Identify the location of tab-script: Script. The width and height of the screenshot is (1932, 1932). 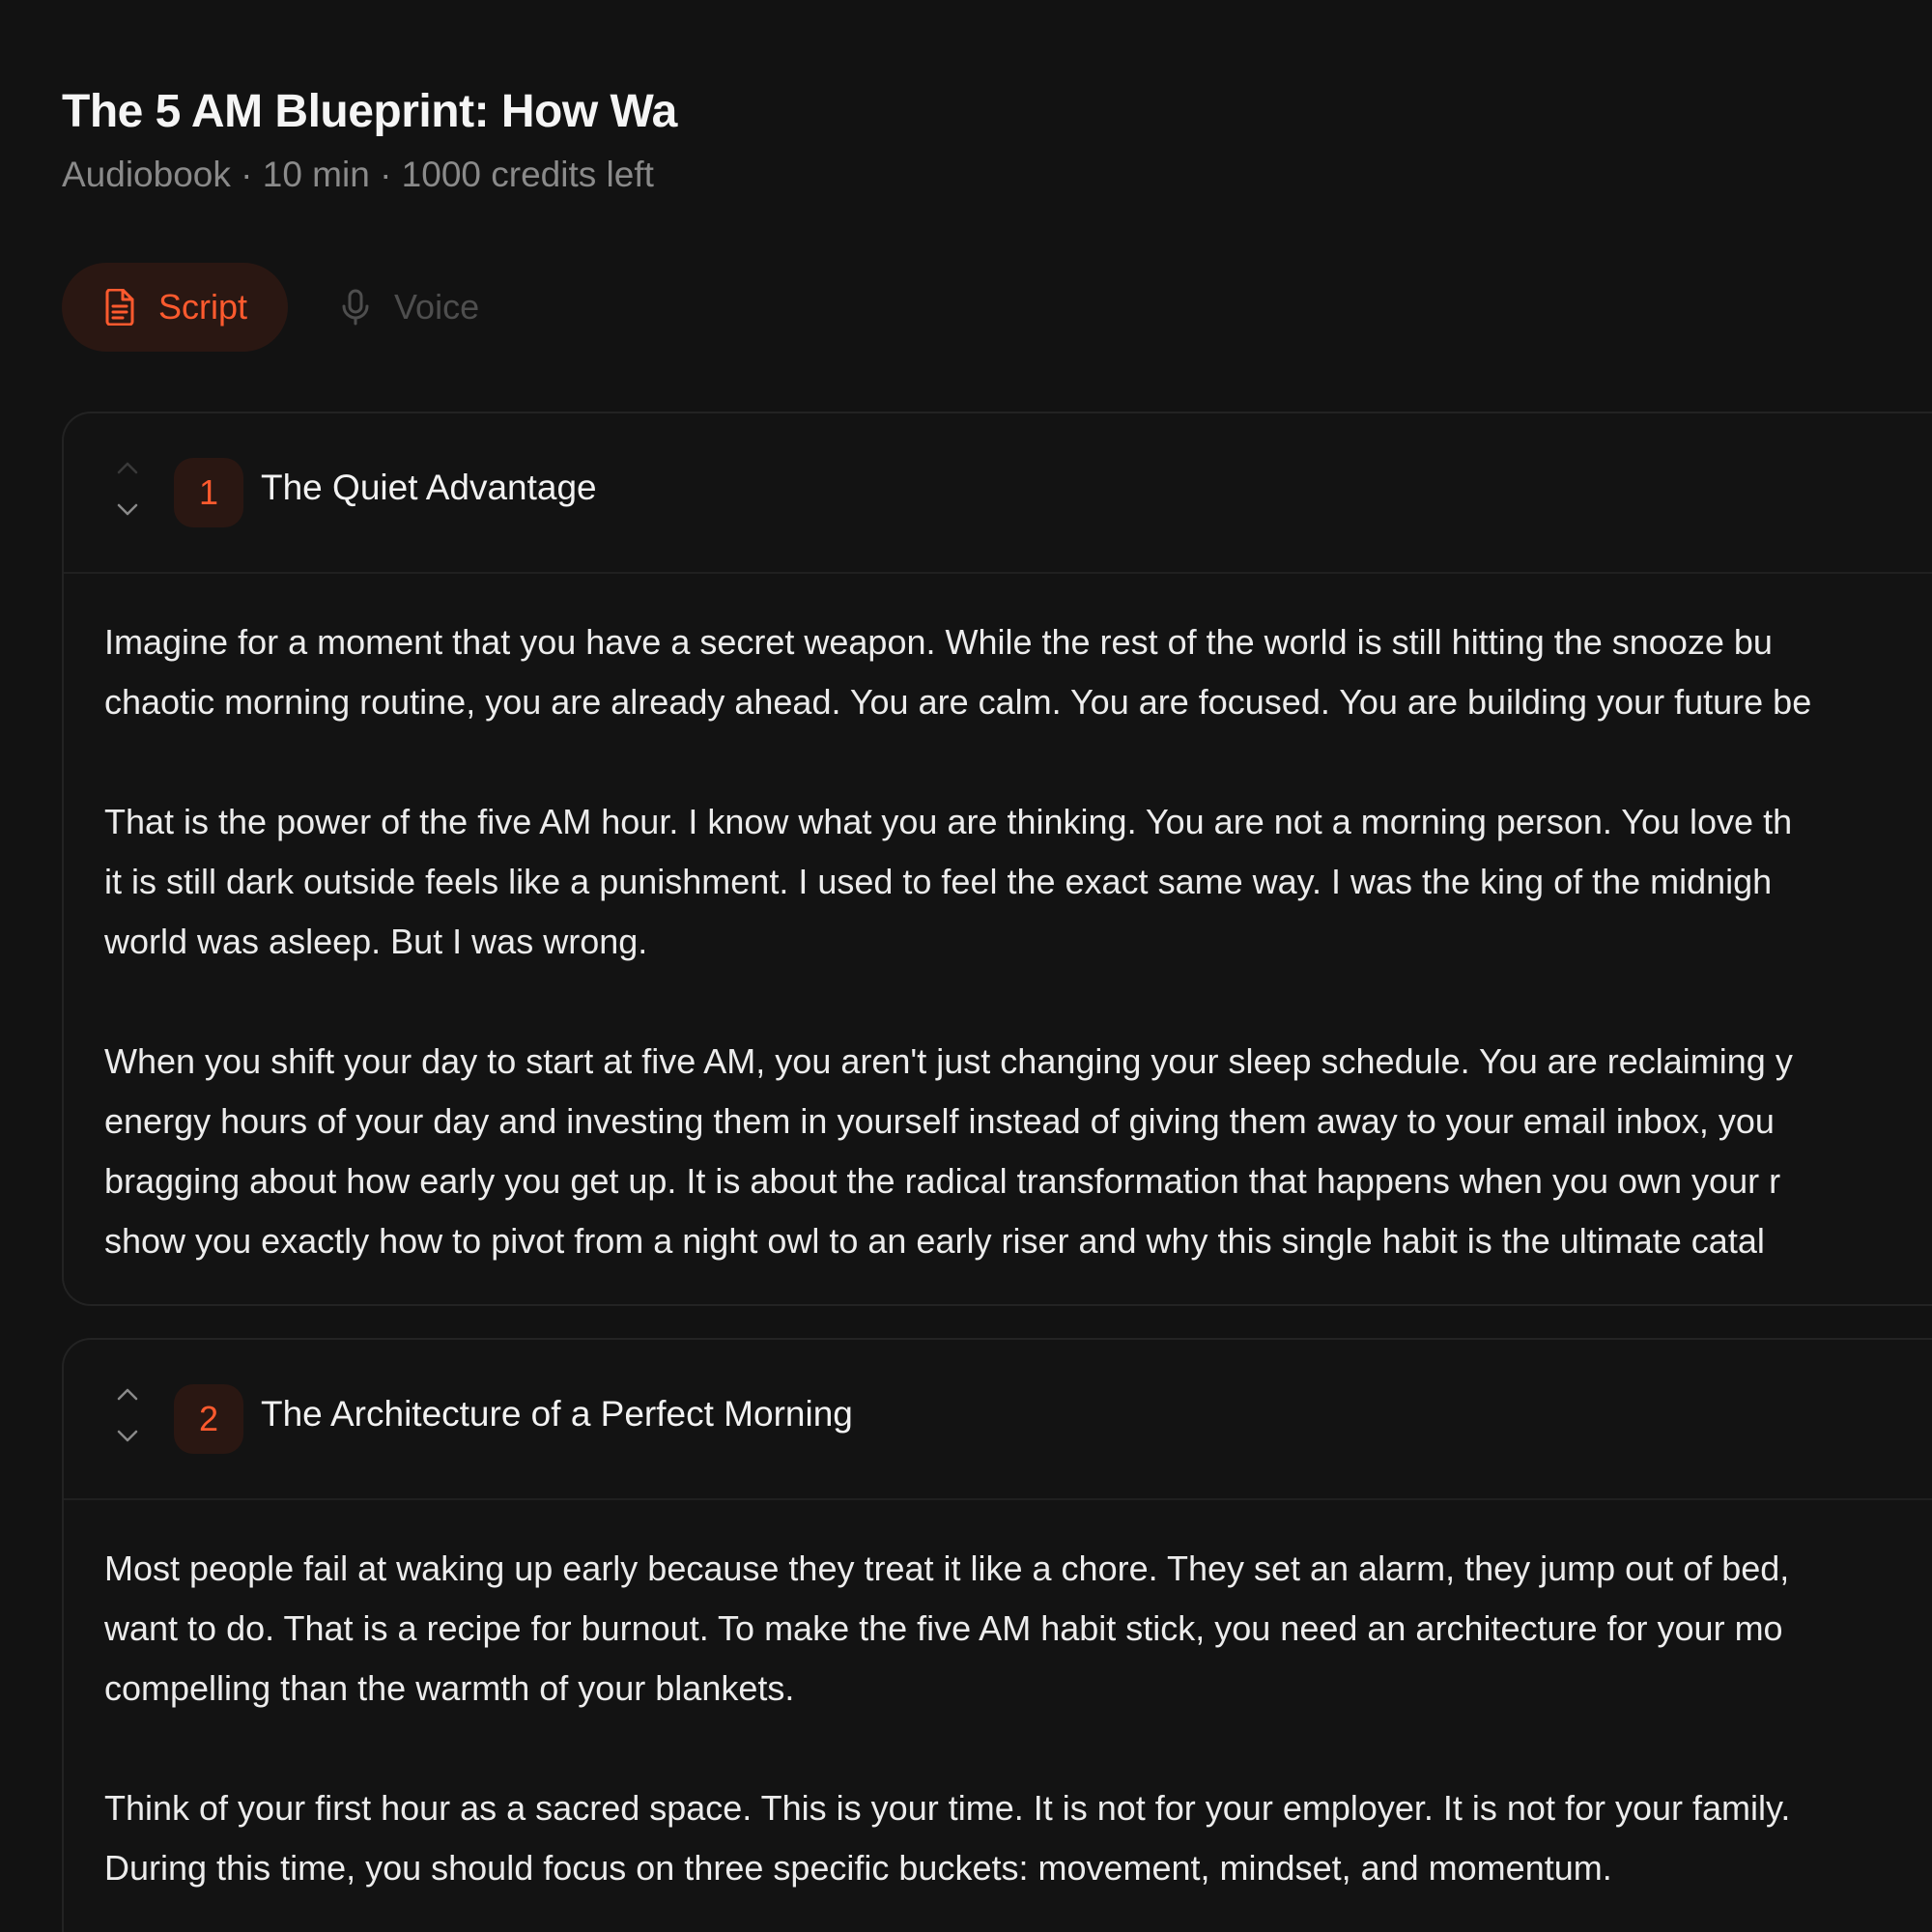
(175, 307).